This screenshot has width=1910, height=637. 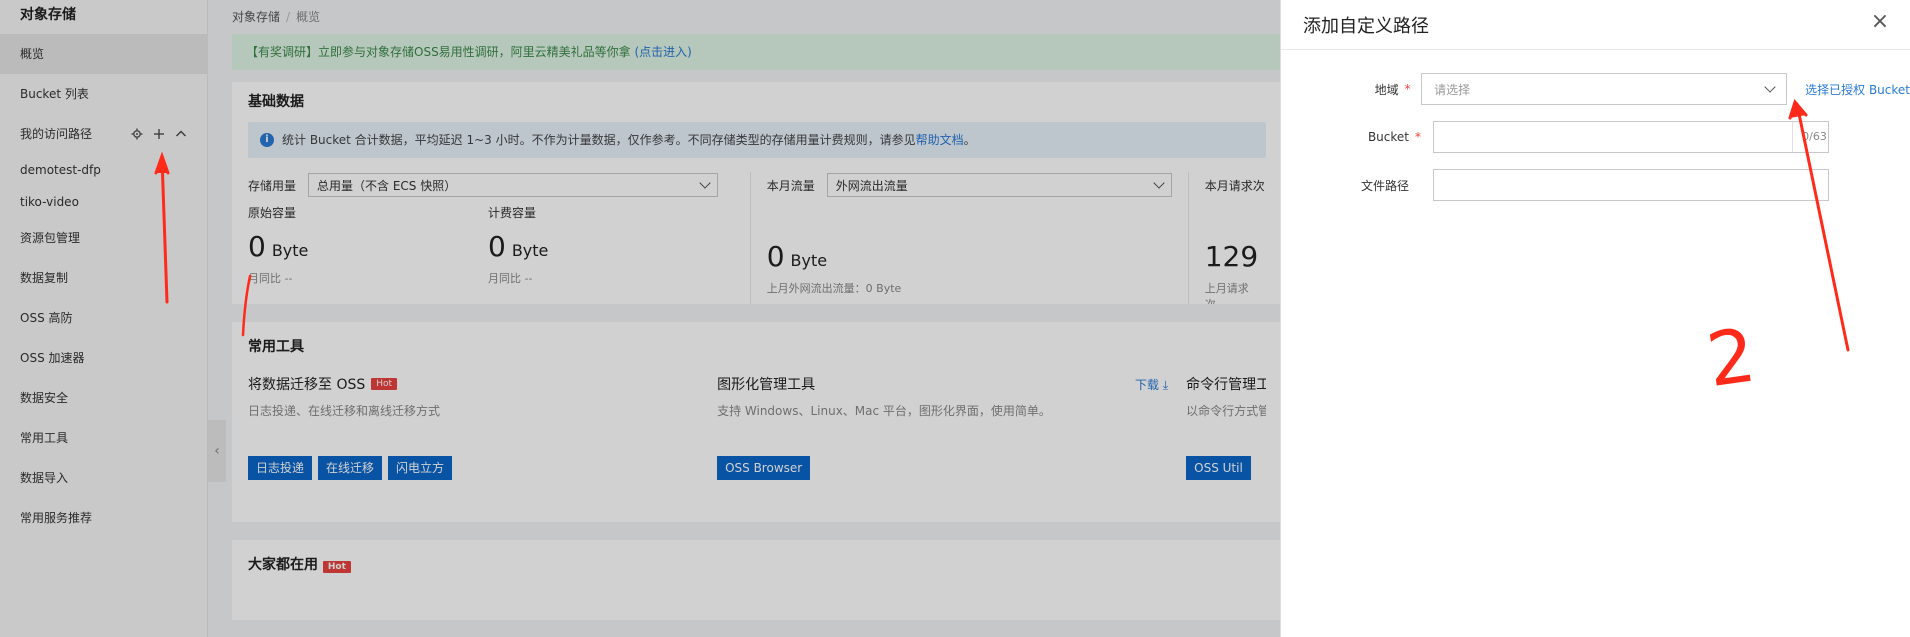 What do you see at coordinates (1880, 22) in the screenshot?
I see `close-icon: ×` at bounding box center [1880, 22].